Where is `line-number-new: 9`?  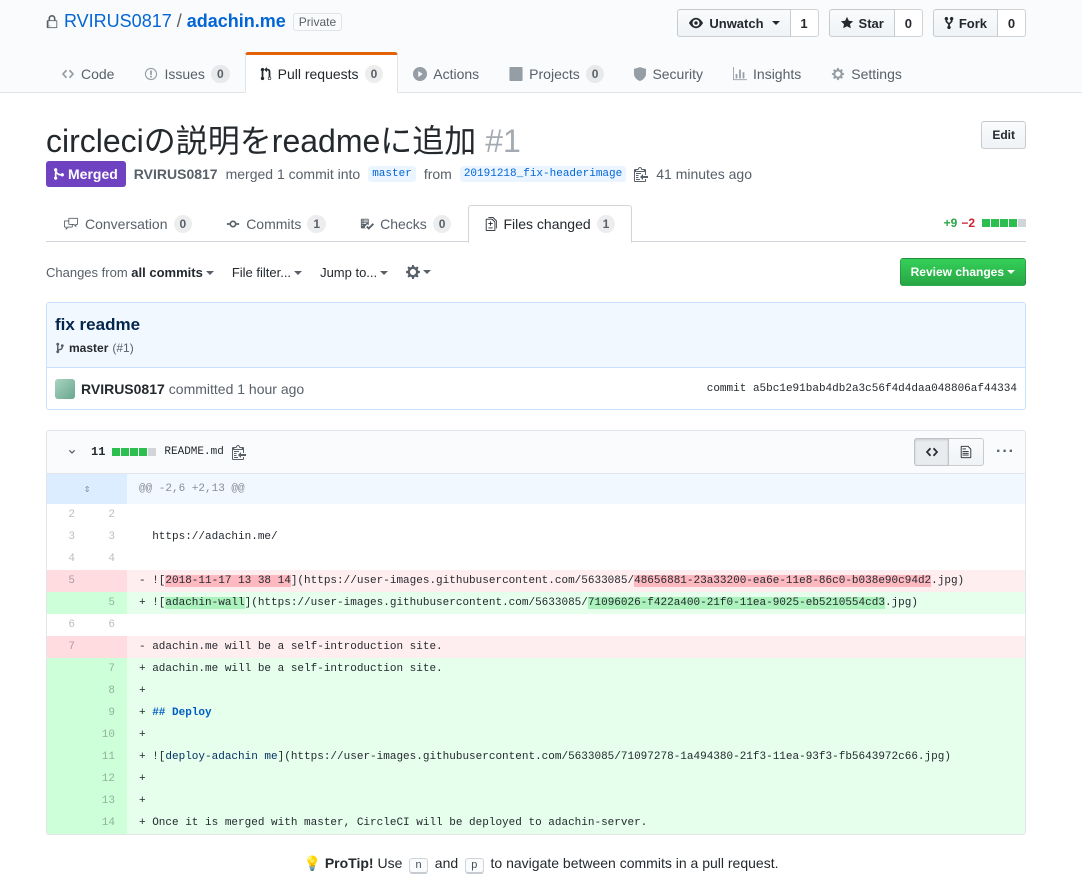
line-number-new: 9 is located at coordinates (107, 713).